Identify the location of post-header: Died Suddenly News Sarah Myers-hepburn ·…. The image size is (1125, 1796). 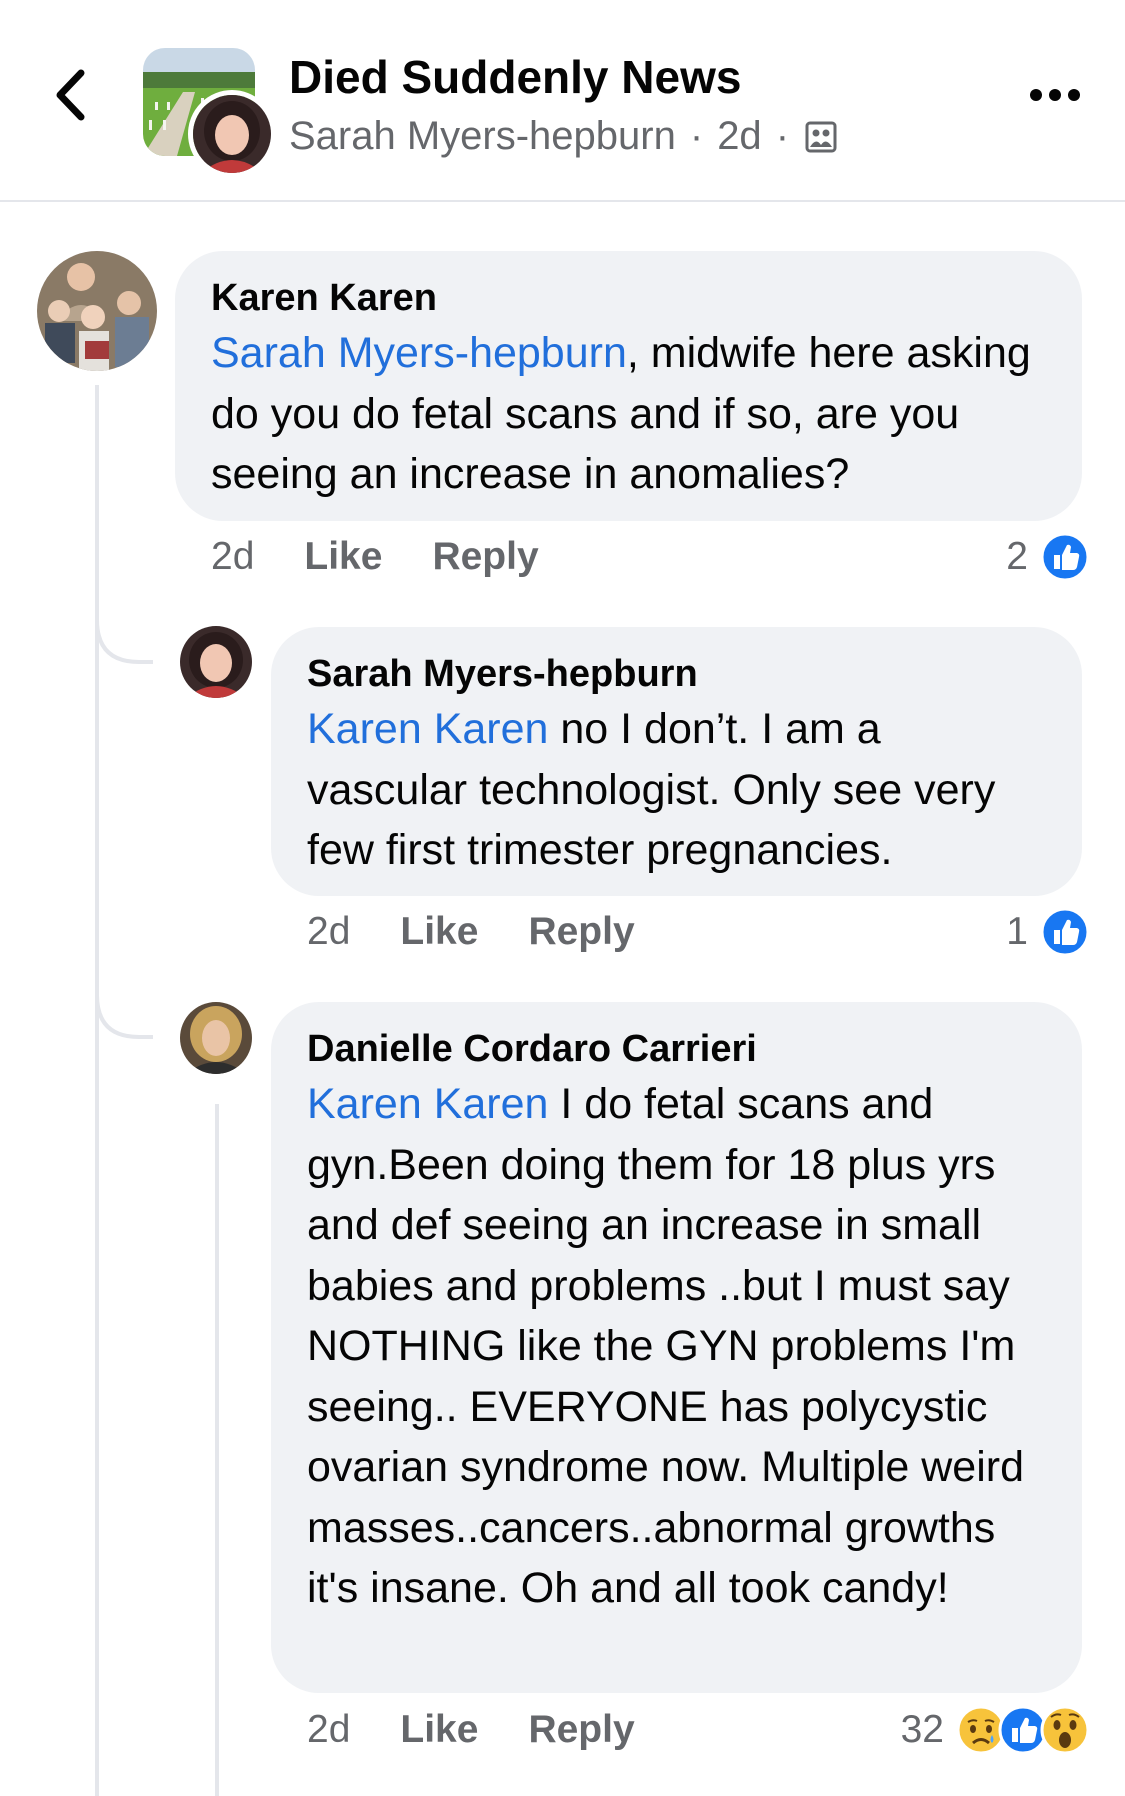
(562, 101).